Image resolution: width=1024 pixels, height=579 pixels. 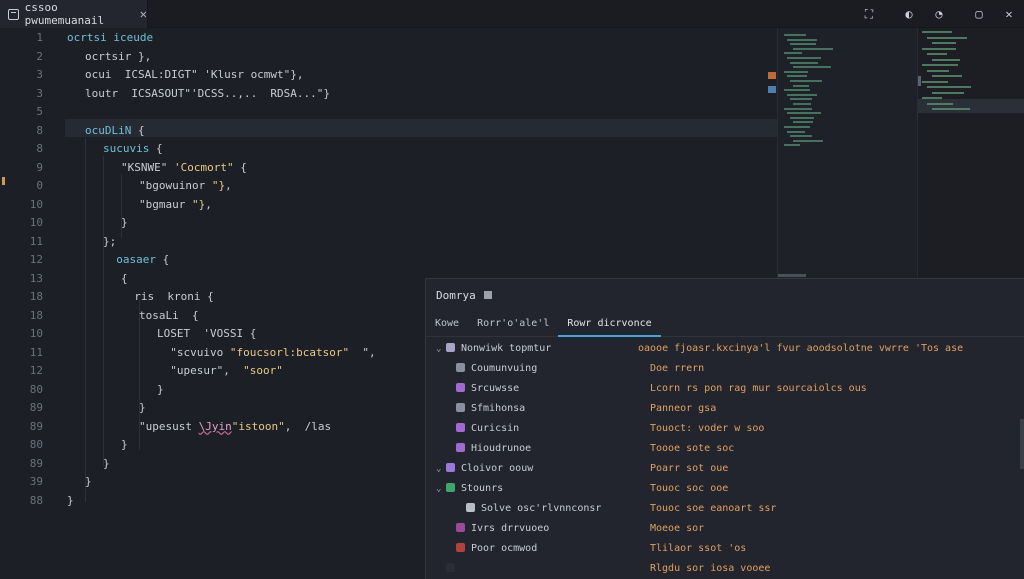 What do you see at coordinates (677, 368) in the screenshot?
I see `detail-row: Doe rrern` at bounding box center [677, 368].